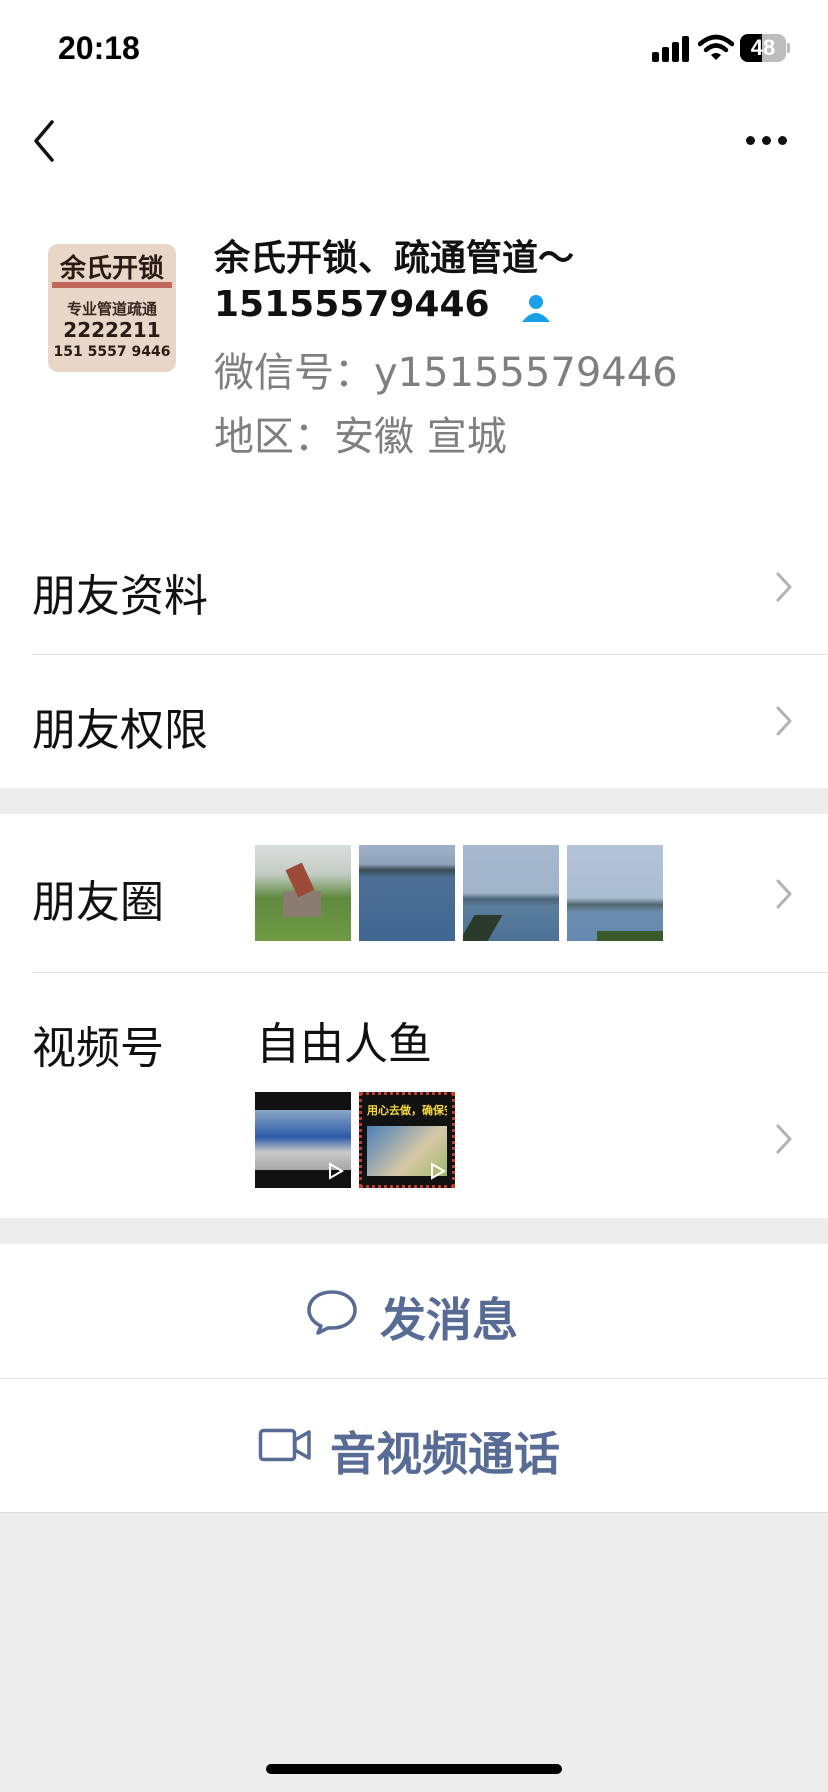 The image size is (828, 1792). I want to click on wechat-id: 微信号：y15155579446, so click(446, 373).